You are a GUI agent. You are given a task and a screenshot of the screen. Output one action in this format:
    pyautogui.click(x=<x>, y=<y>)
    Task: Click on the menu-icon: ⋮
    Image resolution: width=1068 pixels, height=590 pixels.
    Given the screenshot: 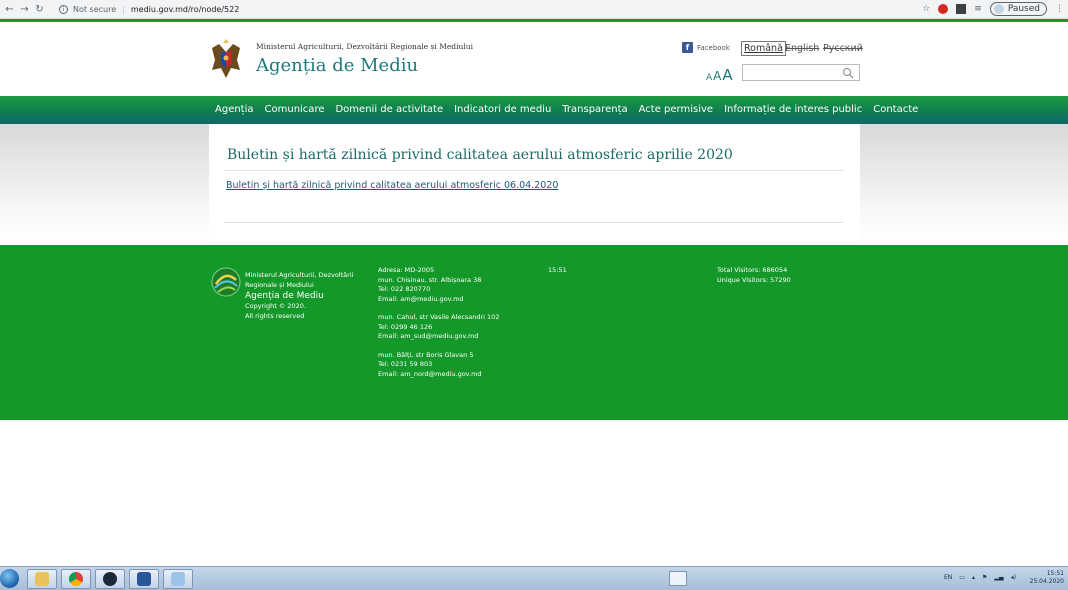 What is the action you would take?
    pyautogui.click(x=1059, y=9)
    